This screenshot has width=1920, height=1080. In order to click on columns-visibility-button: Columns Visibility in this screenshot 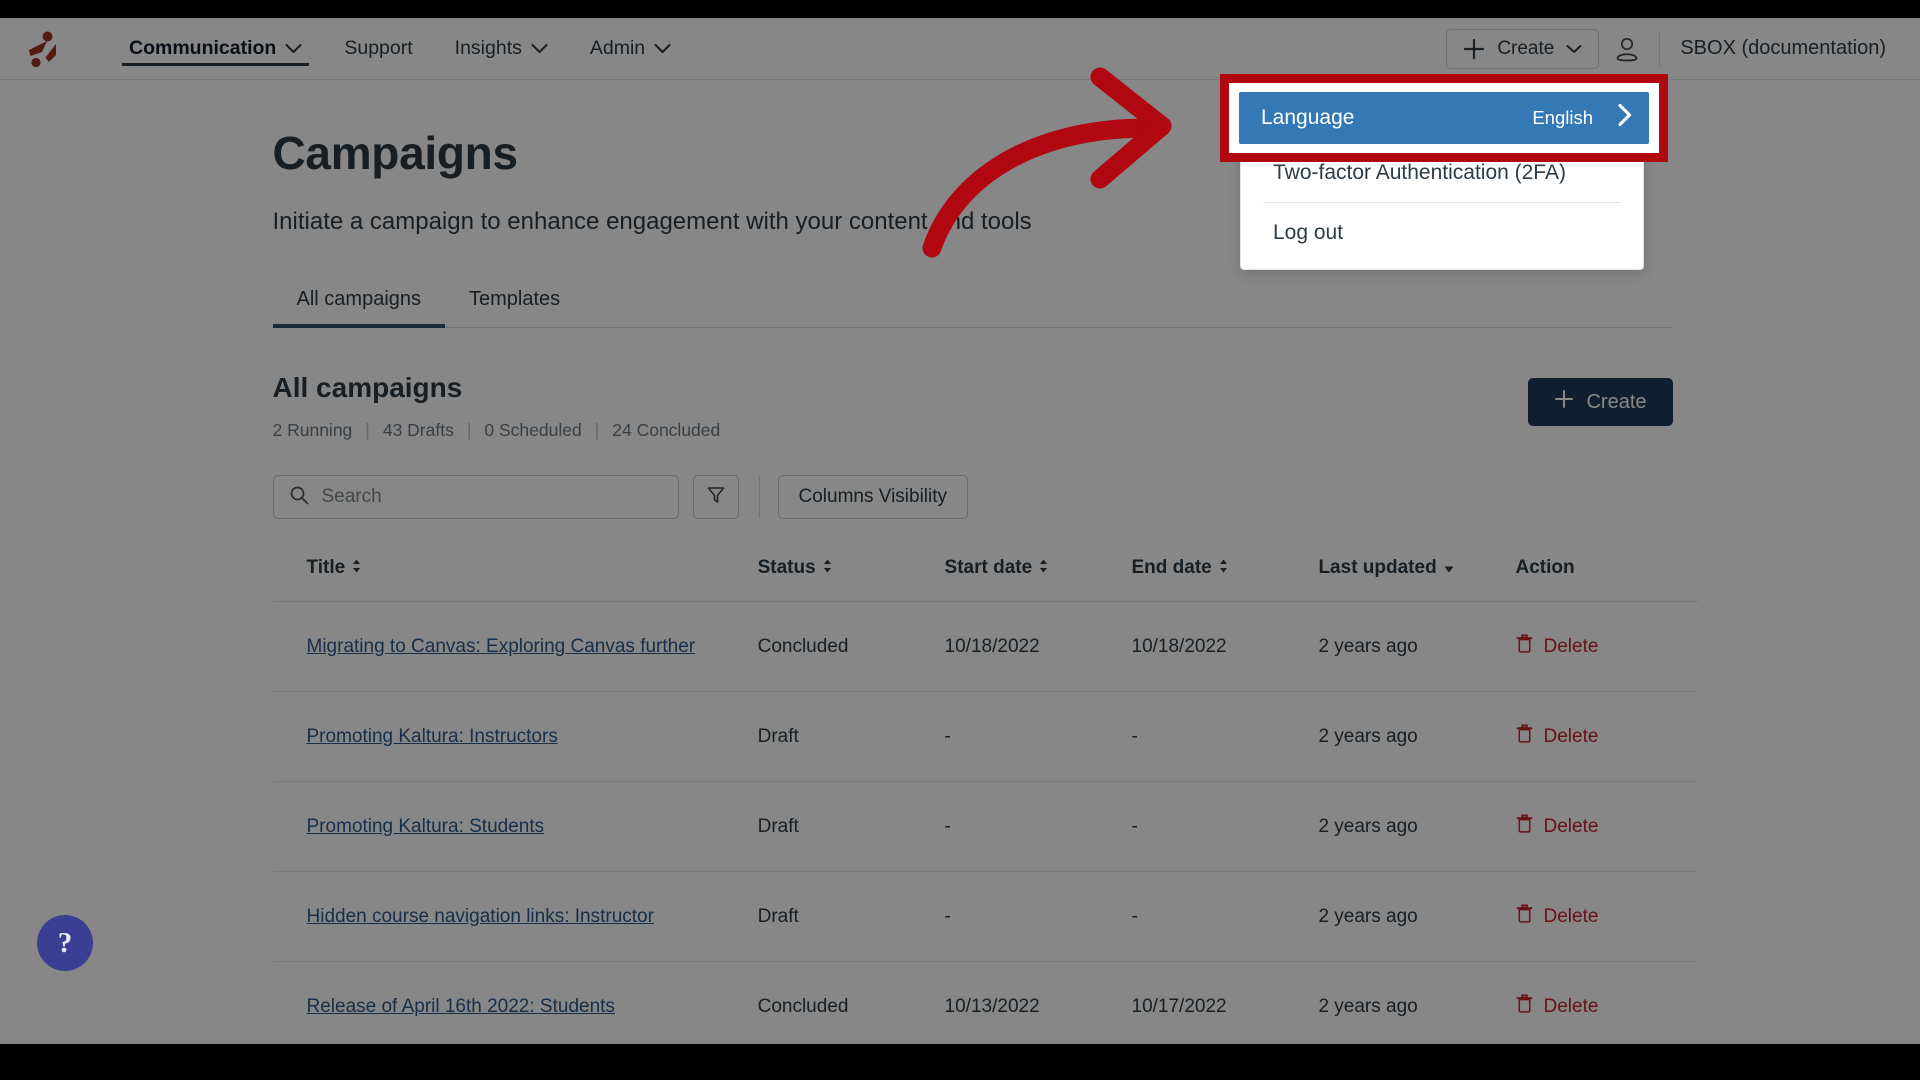, I will do `click(873, 497)`.